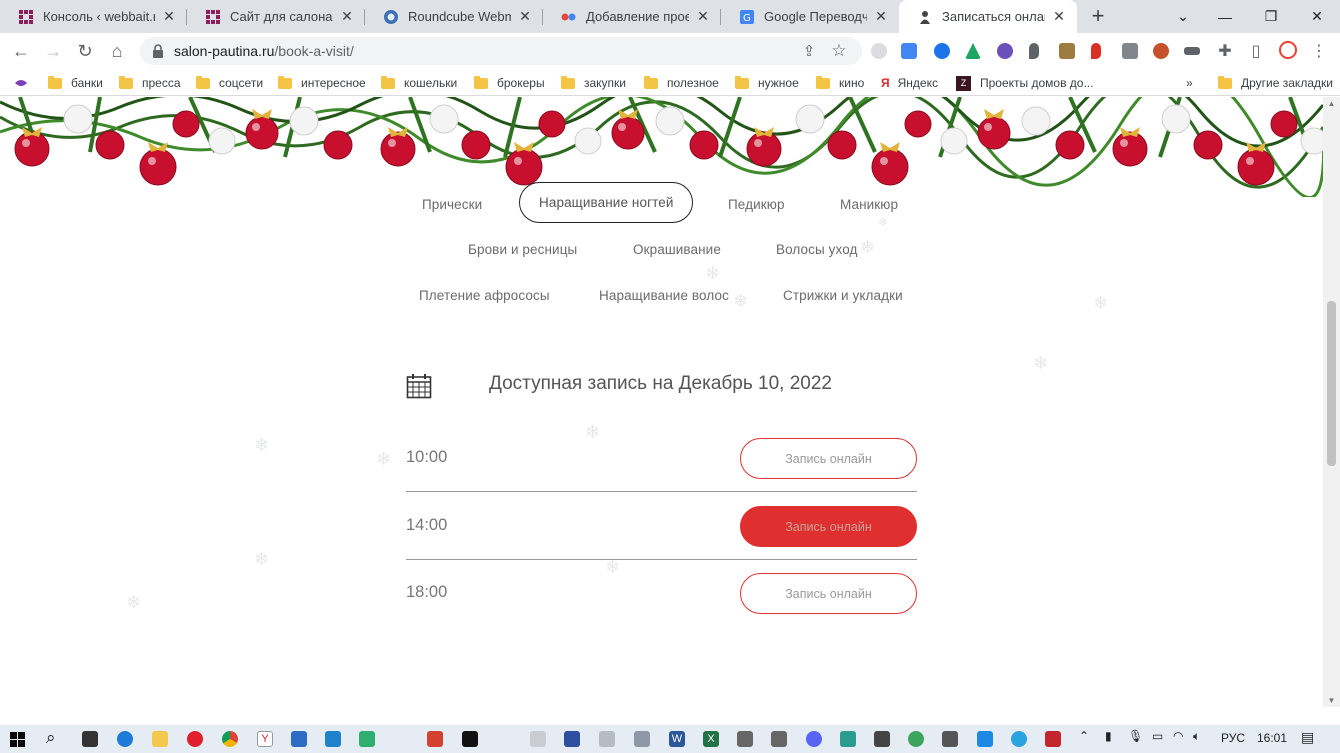 The width and height of the screenshot is (1340, 753). Describe the element at coordinates (299, 739) in the screenshot. I see `mail-icon` at that location.